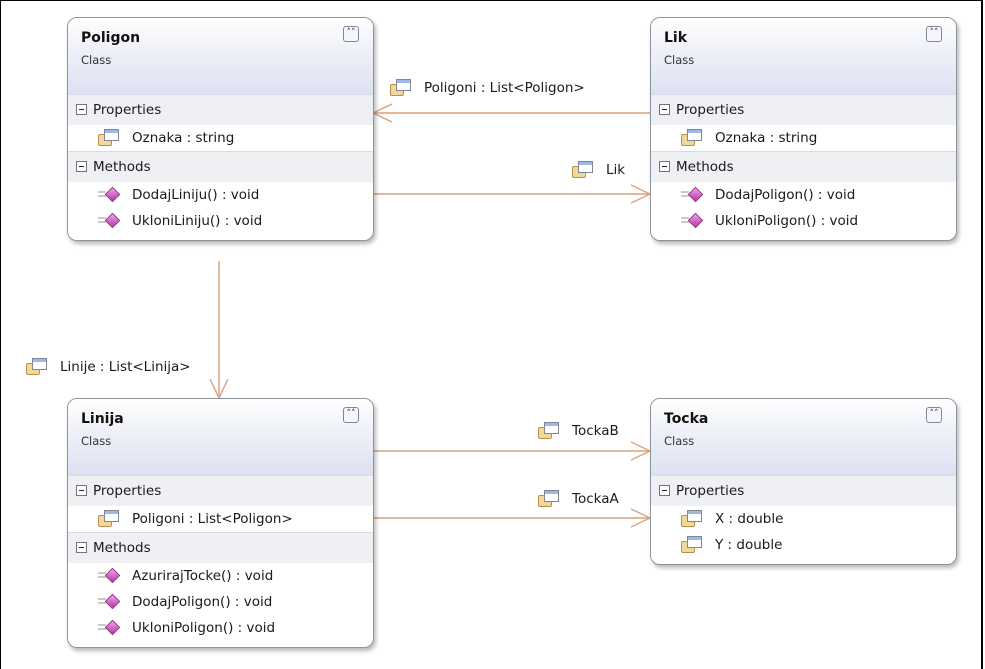 Image resolution: width=985 pixels, height=669 pixels. Describe the element at coordinates (197, 221) in the screenshot. I see `member-label: UkloniLiniju() : void` at that location.